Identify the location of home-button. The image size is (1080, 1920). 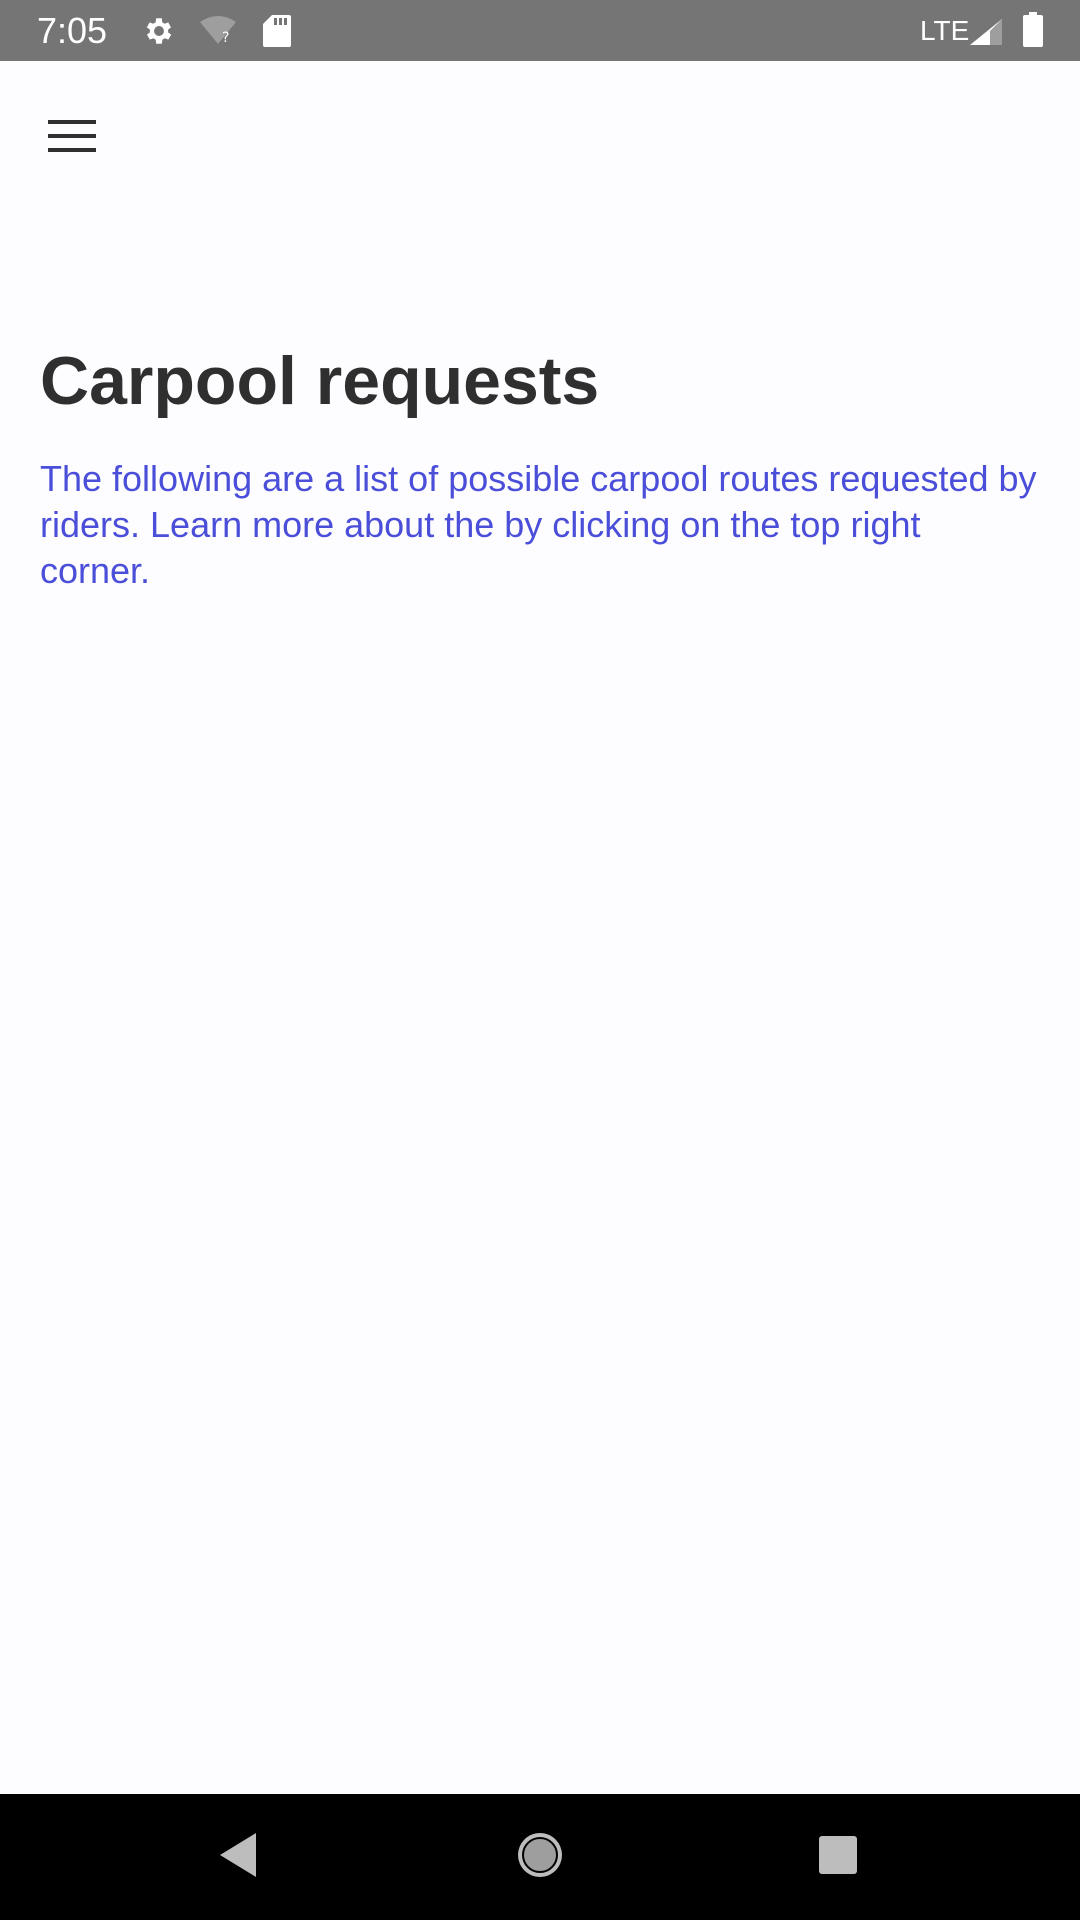
(540, 1857).